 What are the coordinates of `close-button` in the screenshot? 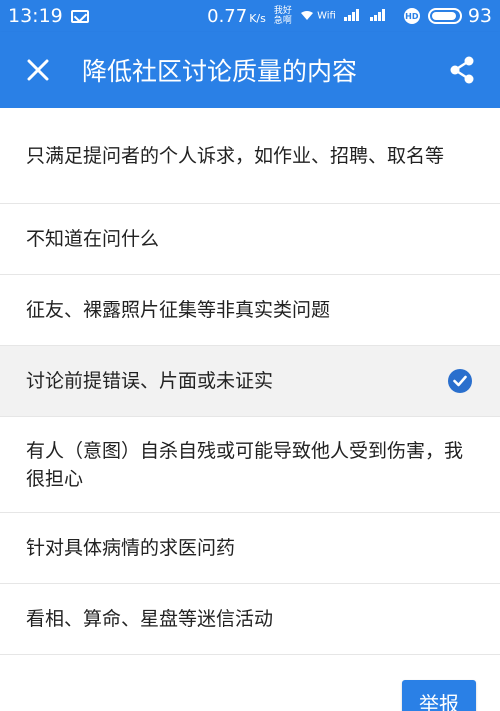 It's located at (38, 70).